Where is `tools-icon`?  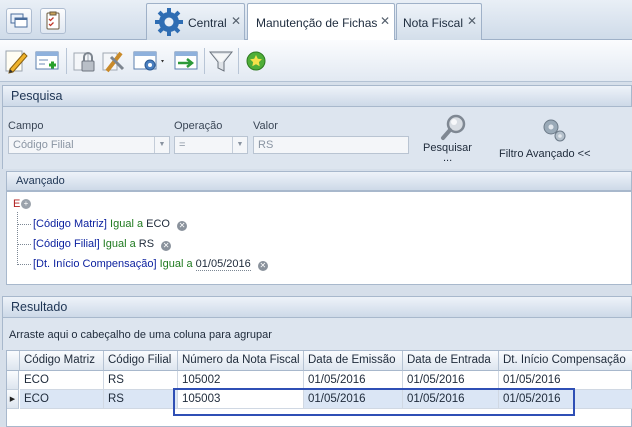
tools-icon is located at coordinates (113, 62).